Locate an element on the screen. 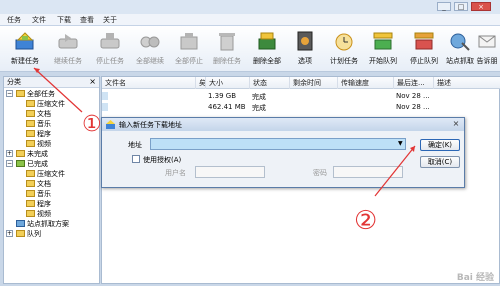  annotation-one: ① is located at coordinates (92, 124).